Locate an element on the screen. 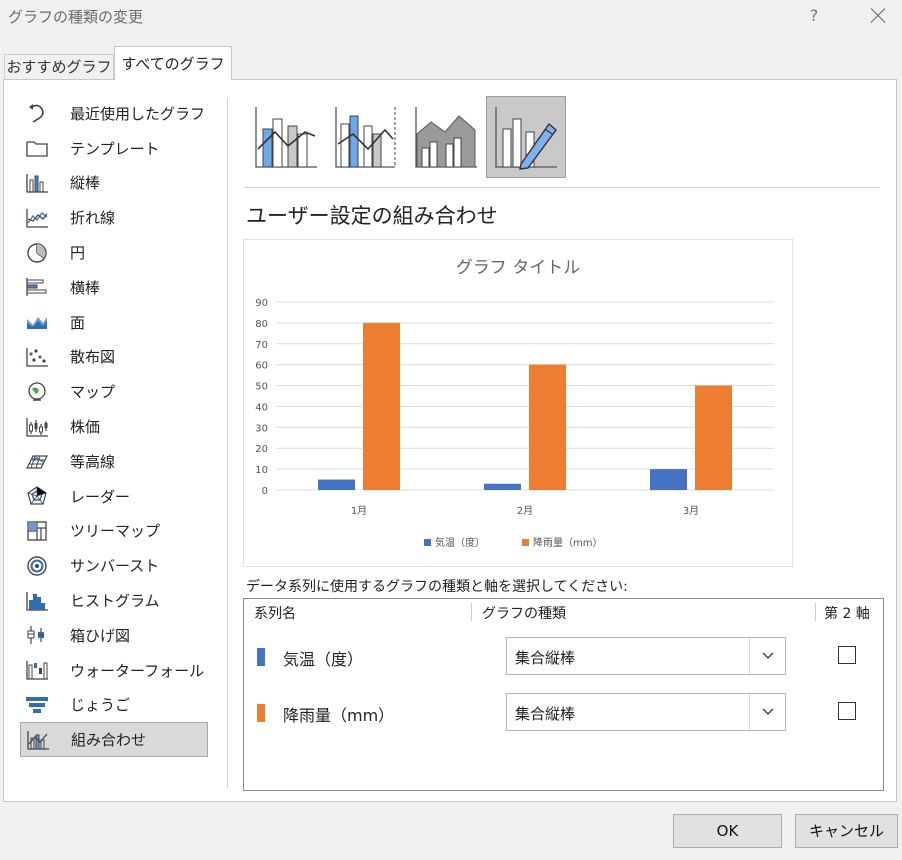 This screenshot has width=902, height=860. sidebar-item-radar: レーダー is located at coordinates (117, 496).